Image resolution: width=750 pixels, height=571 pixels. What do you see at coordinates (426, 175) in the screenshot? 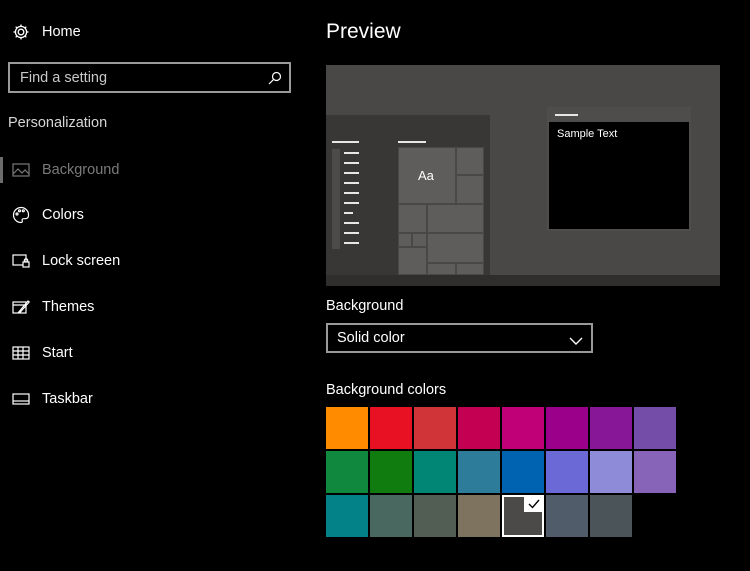
I see `preview-tile-text: Aa` at bounding box center [426, 175].